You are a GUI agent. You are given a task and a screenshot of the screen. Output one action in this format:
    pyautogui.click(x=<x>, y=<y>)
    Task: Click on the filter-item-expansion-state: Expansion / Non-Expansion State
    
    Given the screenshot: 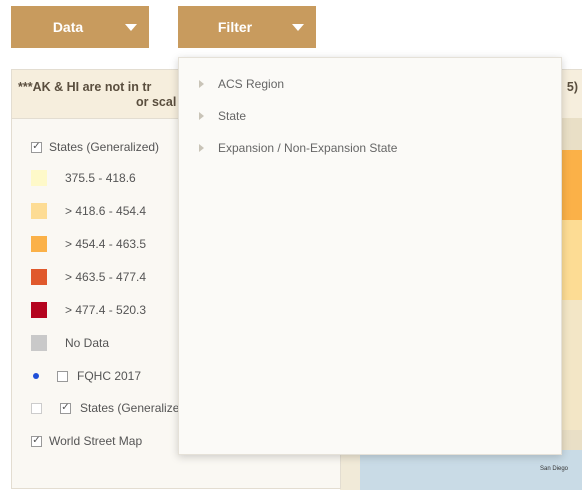 What is the action you would take?
    pyautogui.click(x=298, y=148)
    